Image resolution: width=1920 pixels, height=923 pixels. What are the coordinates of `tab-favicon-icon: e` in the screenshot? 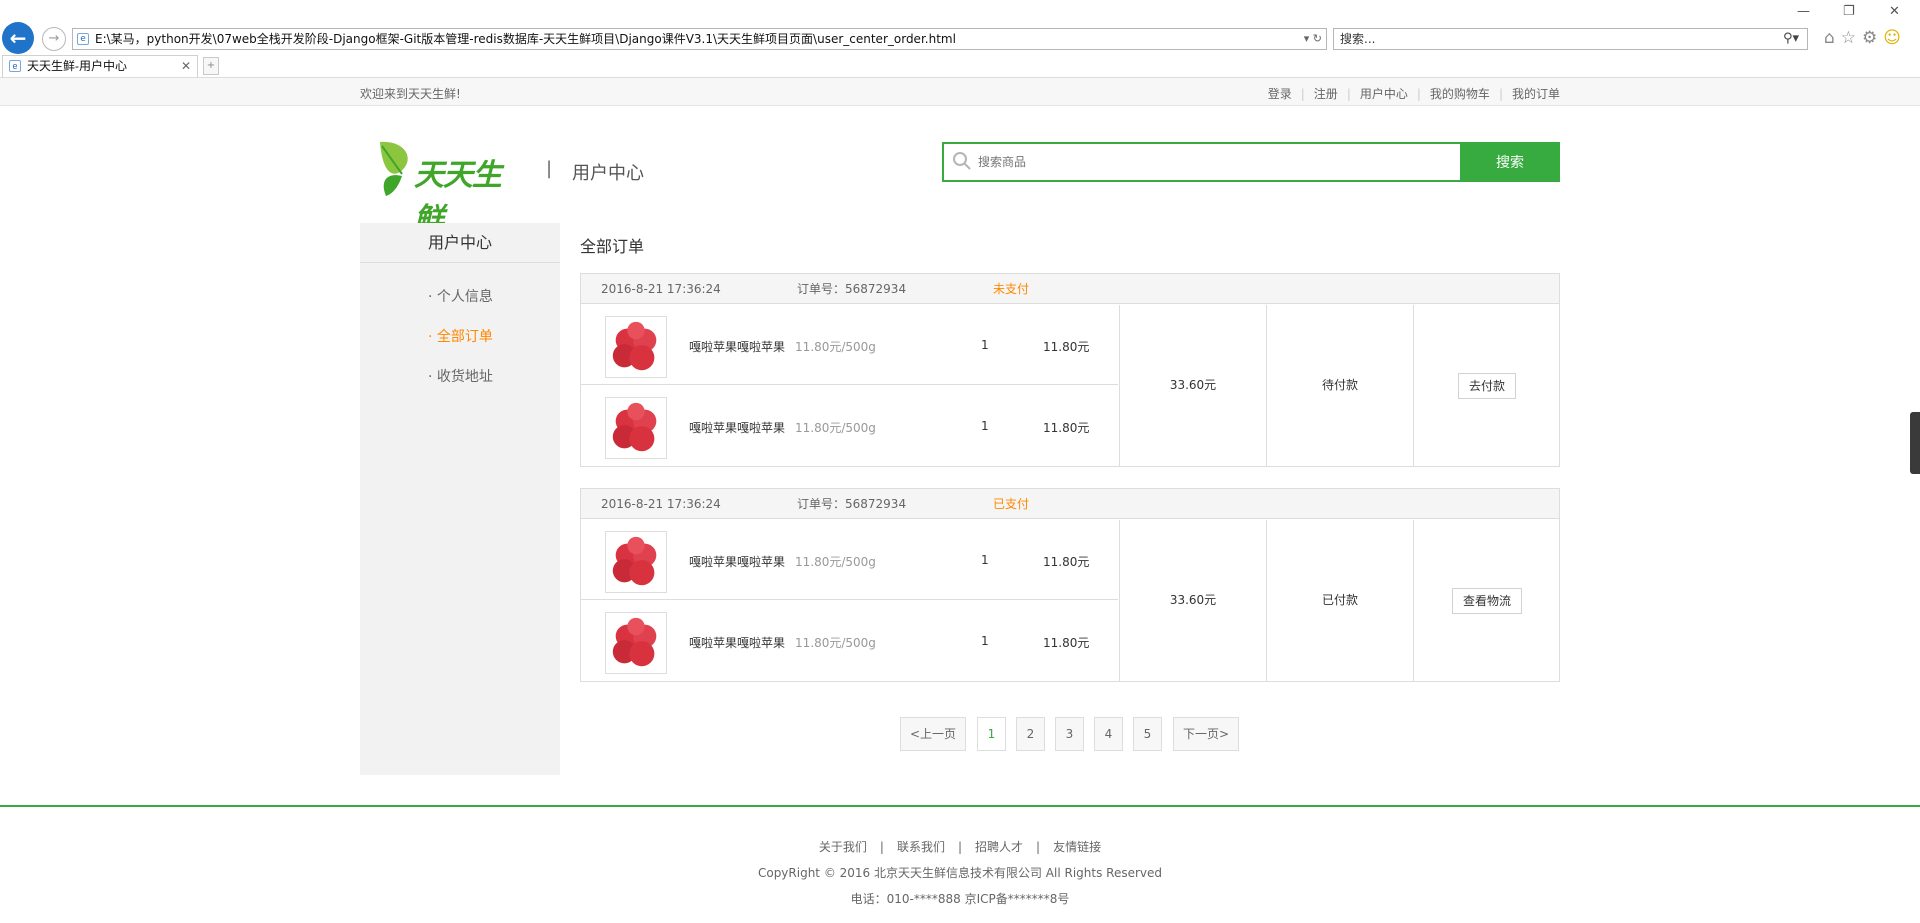 It's located at (15, 66).